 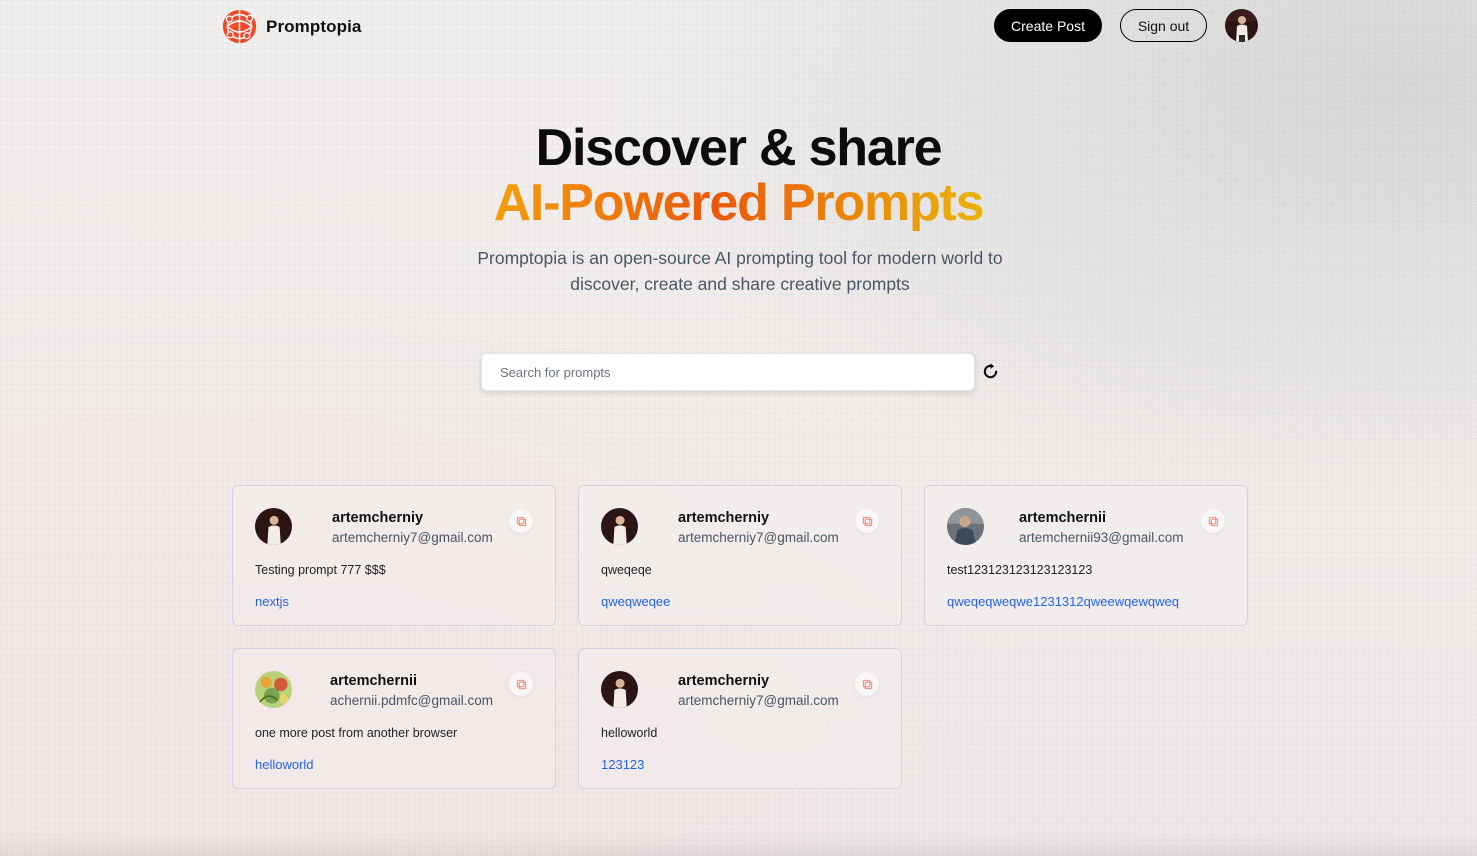 I want to click on refresh-icon, so click(x=990, y=371).